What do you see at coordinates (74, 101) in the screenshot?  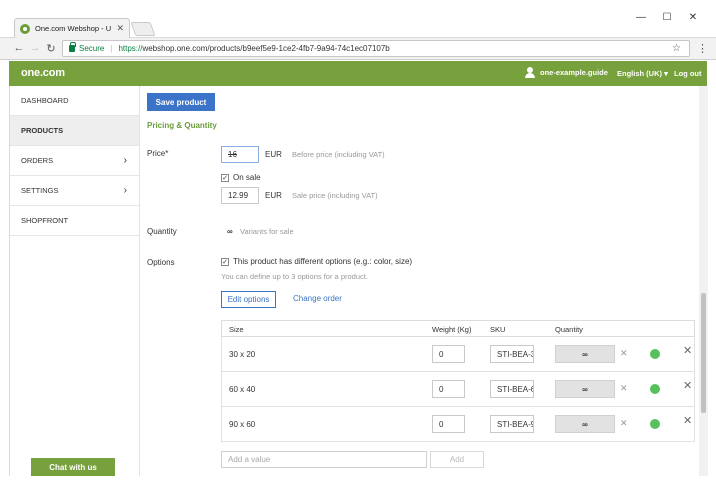 I see `sidebar-item-dashboard: DASHBOARD` at bounding box center [74, 101].